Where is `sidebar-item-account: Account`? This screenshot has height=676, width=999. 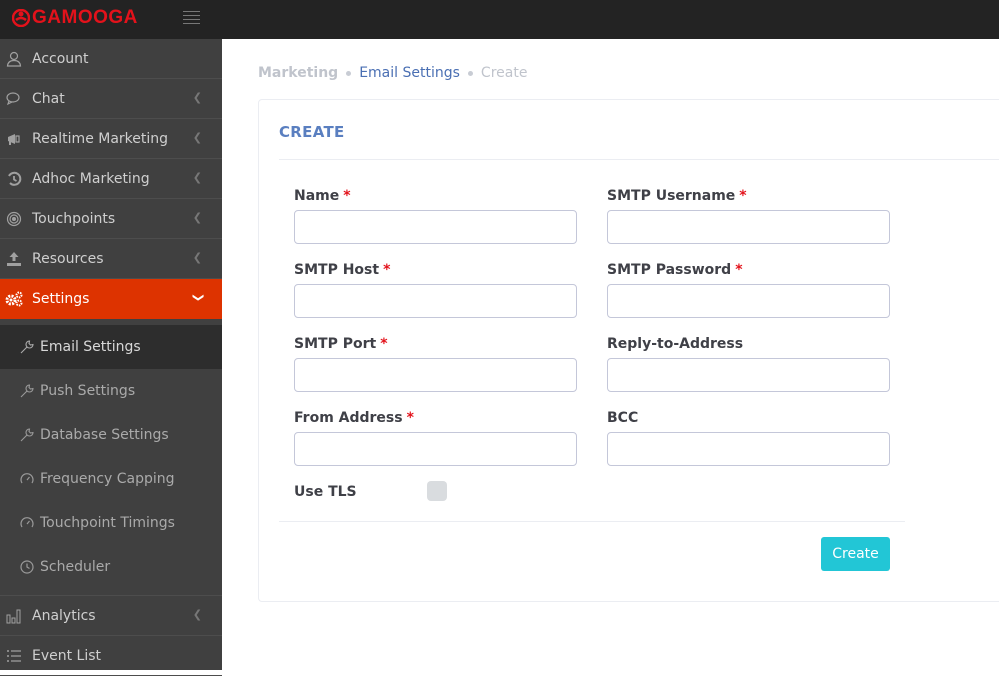 sidebar-item-account: Account is located at coordinates (111, 59).